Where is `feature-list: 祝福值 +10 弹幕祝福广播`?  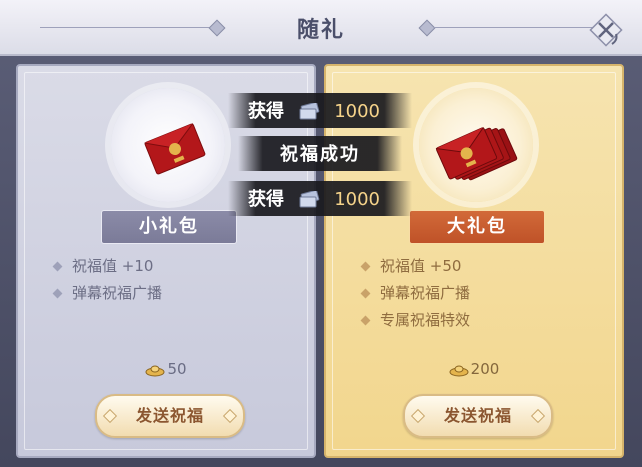
feature-list: 祝福值 +10 弹幕祝福广播 is located at coordinates (107, 280).